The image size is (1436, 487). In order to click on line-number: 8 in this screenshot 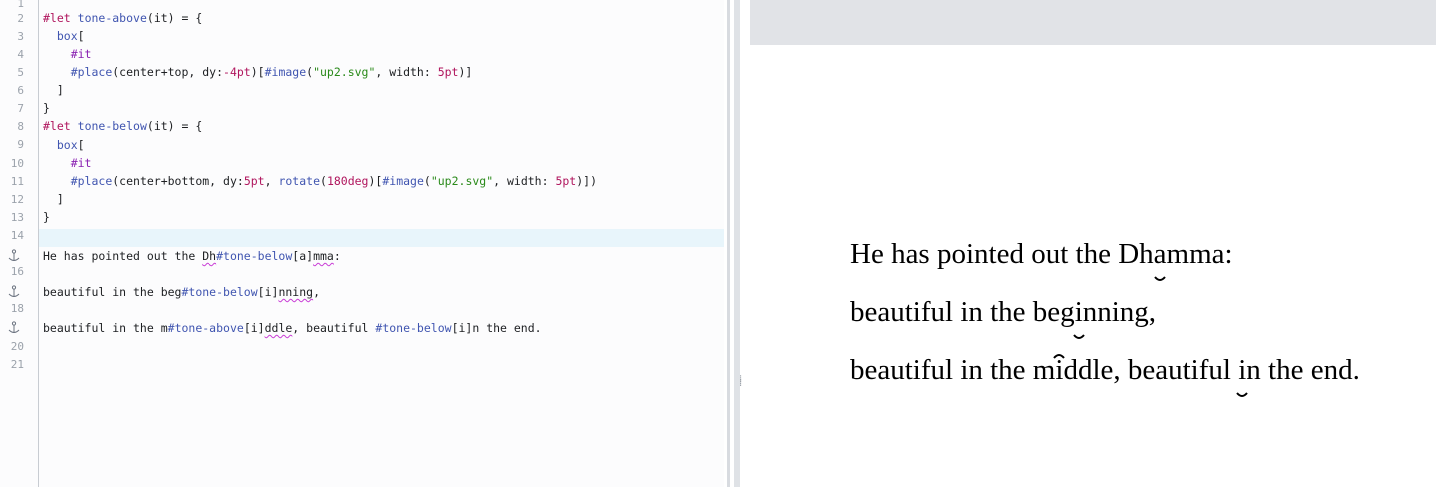, I will do `click(20, 126)`.